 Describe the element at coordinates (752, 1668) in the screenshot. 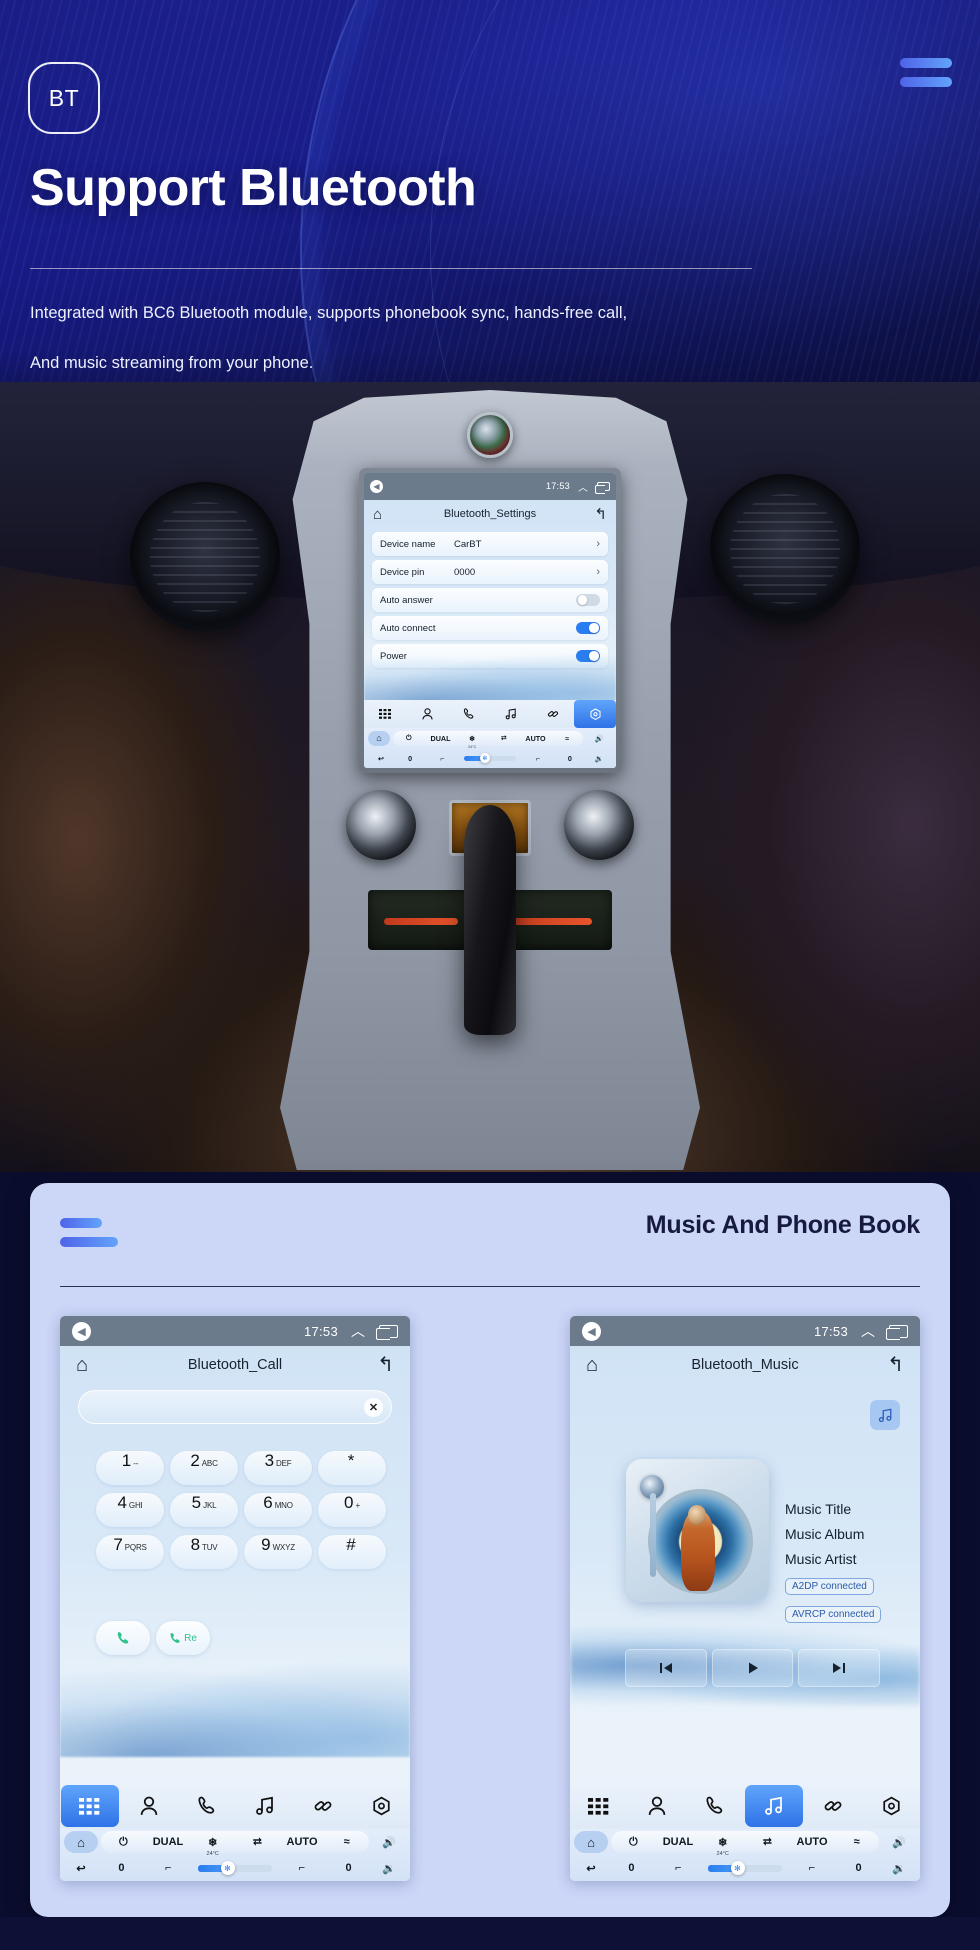

I see `play-button` at that location.